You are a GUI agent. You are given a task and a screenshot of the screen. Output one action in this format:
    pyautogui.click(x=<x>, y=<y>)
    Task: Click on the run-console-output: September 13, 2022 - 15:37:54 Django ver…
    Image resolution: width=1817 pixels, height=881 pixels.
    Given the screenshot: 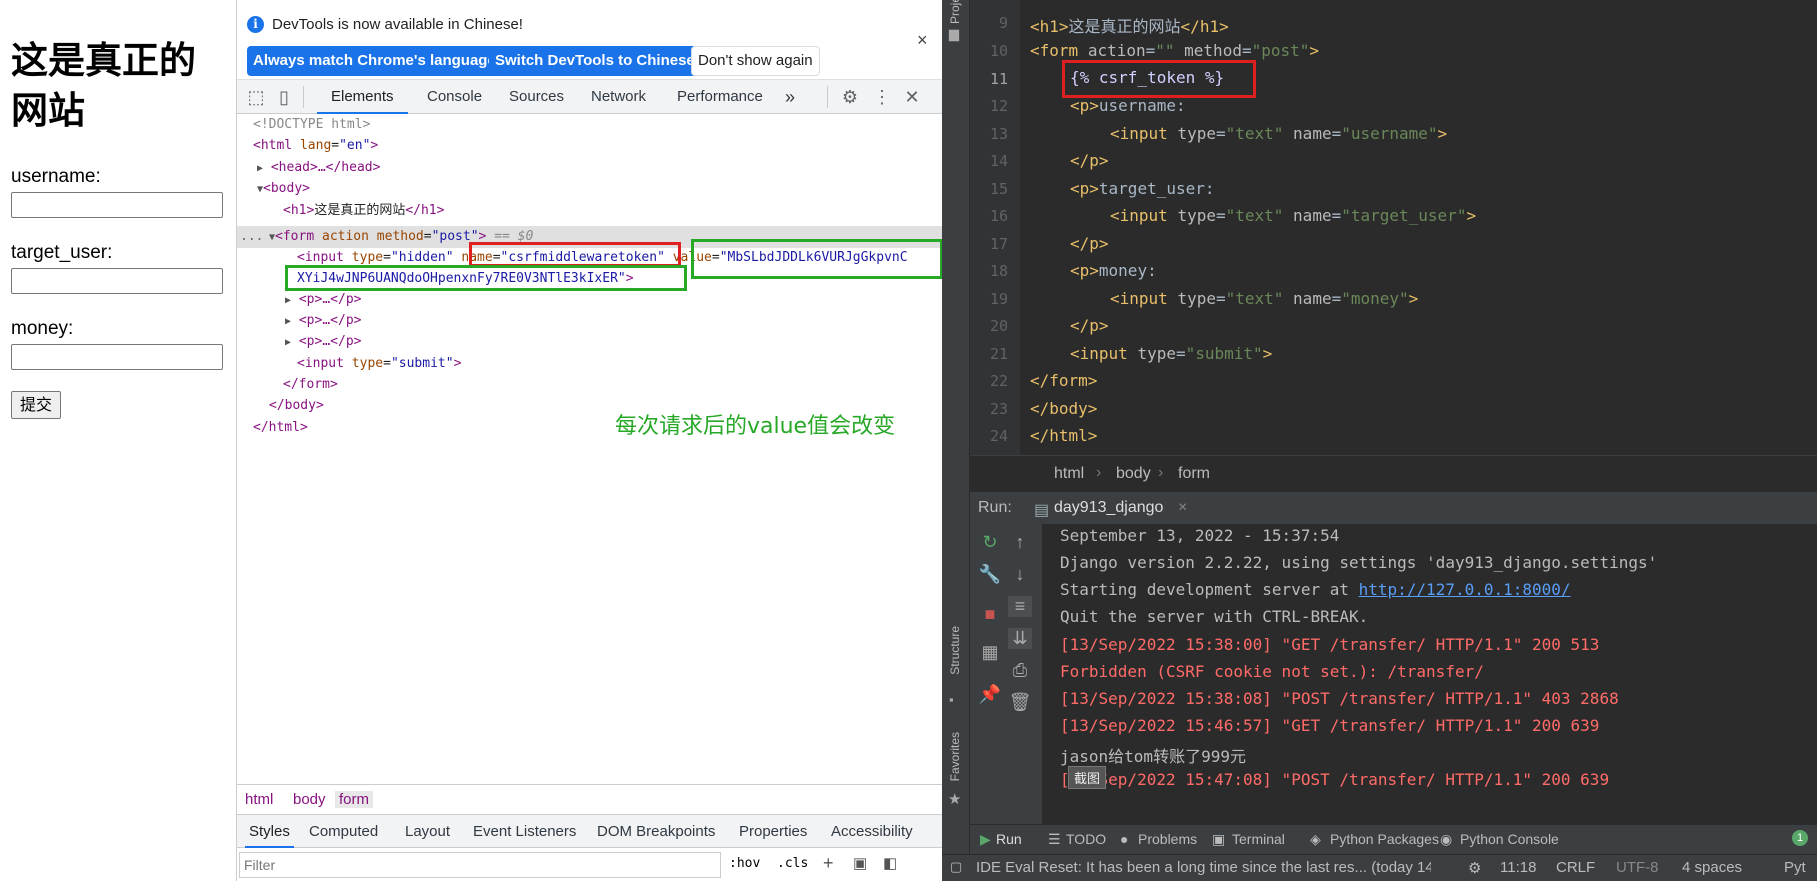 What is the action you would take?
    pyautogui.click(x=1429, y=674)
    